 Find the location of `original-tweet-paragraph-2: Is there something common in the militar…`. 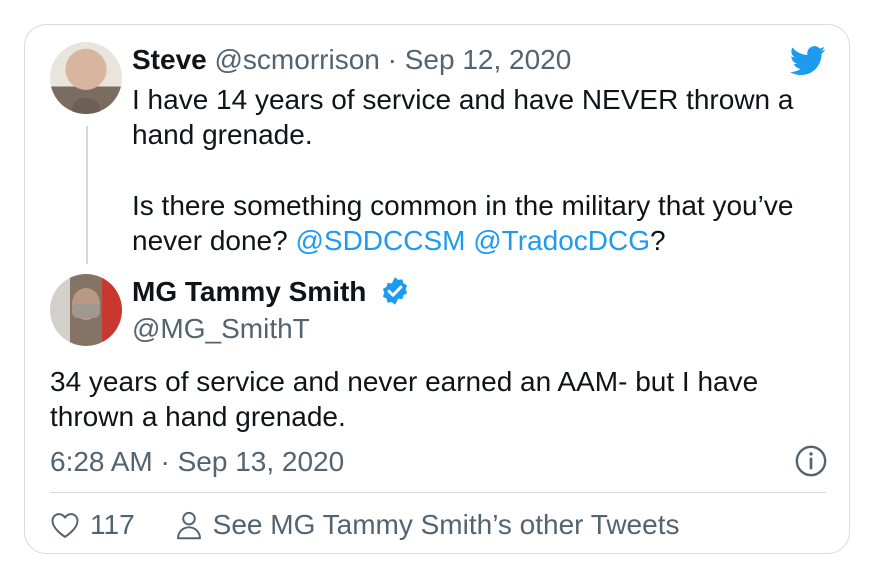

original-tweet-paragraph-2: Is there something common in the militar… is located at coordinates (482, 223).